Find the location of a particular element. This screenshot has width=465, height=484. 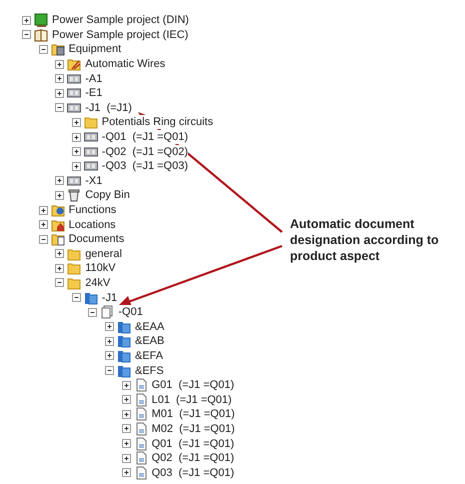

tree-item: -Q03 (=J1 =Q03) is located at coordinates (145, 166).